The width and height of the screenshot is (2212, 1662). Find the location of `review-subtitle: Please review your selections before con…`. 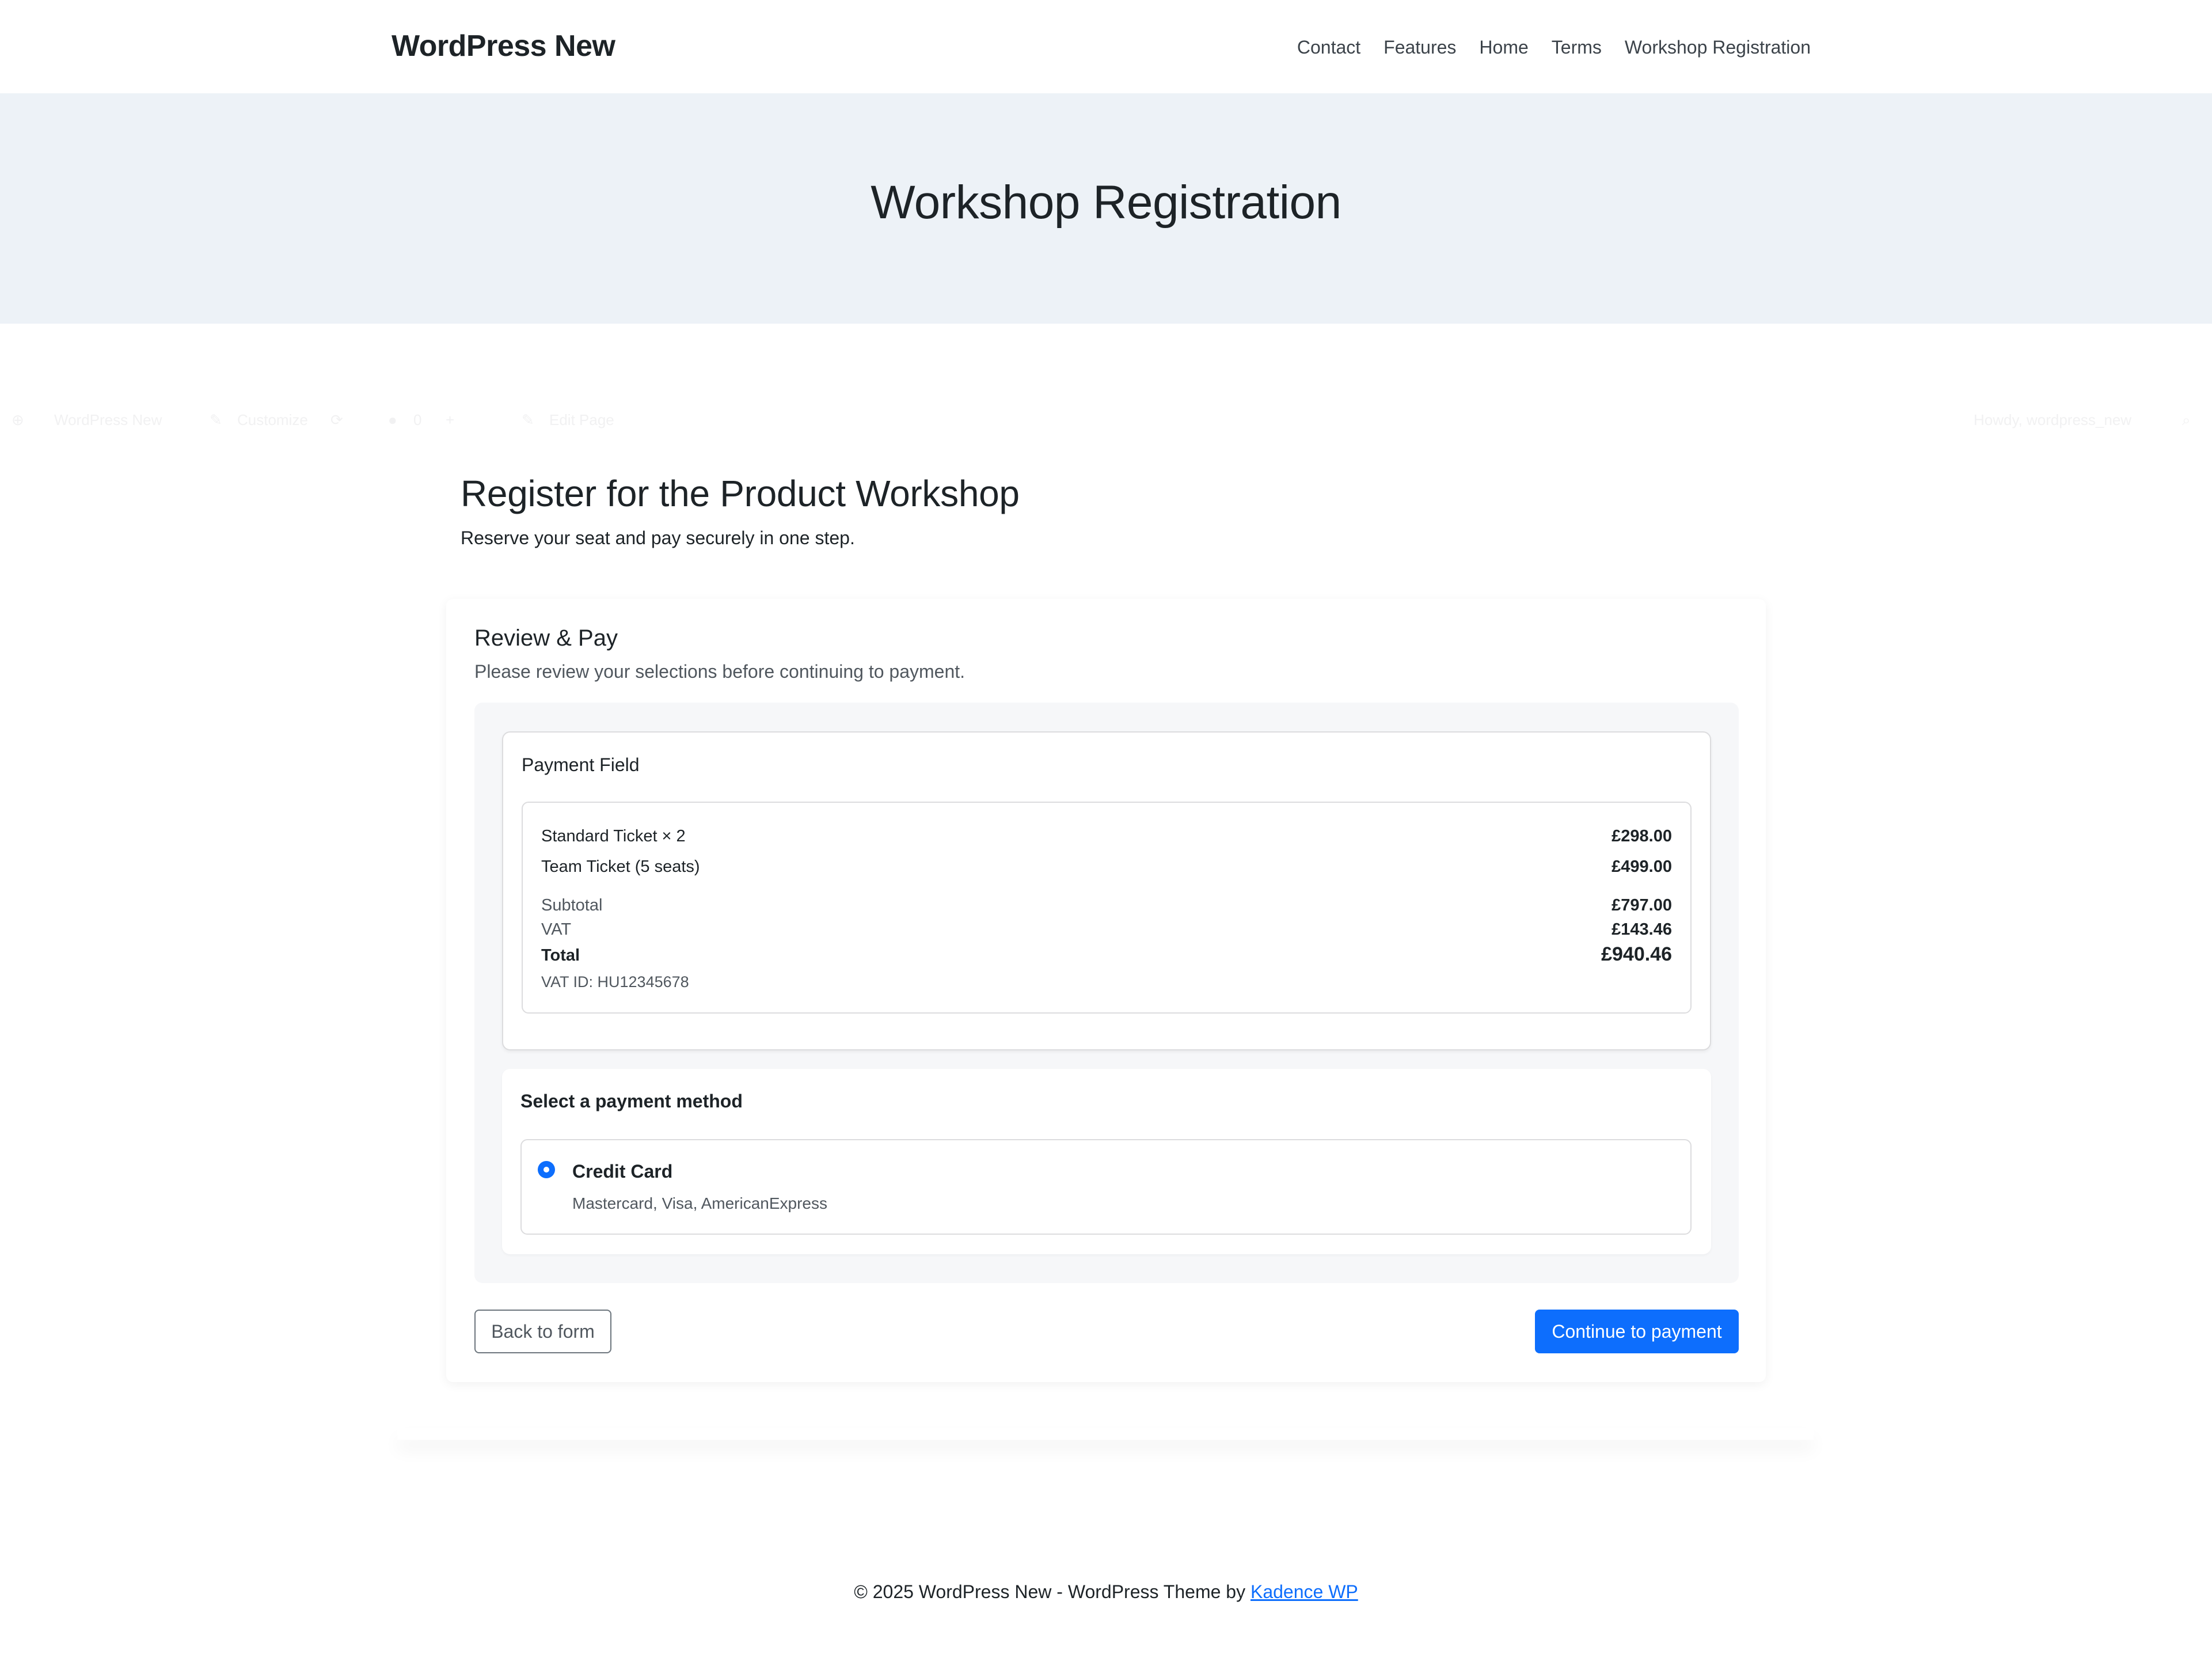

review-subtitle: Please review your selections before con… is located at coordinates (720, 671).